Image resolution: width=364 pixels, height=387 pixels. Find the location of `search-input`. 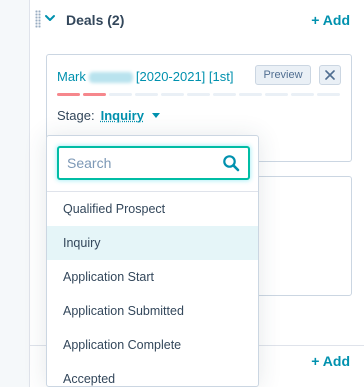

search-input is located at coordinates (142, 163).